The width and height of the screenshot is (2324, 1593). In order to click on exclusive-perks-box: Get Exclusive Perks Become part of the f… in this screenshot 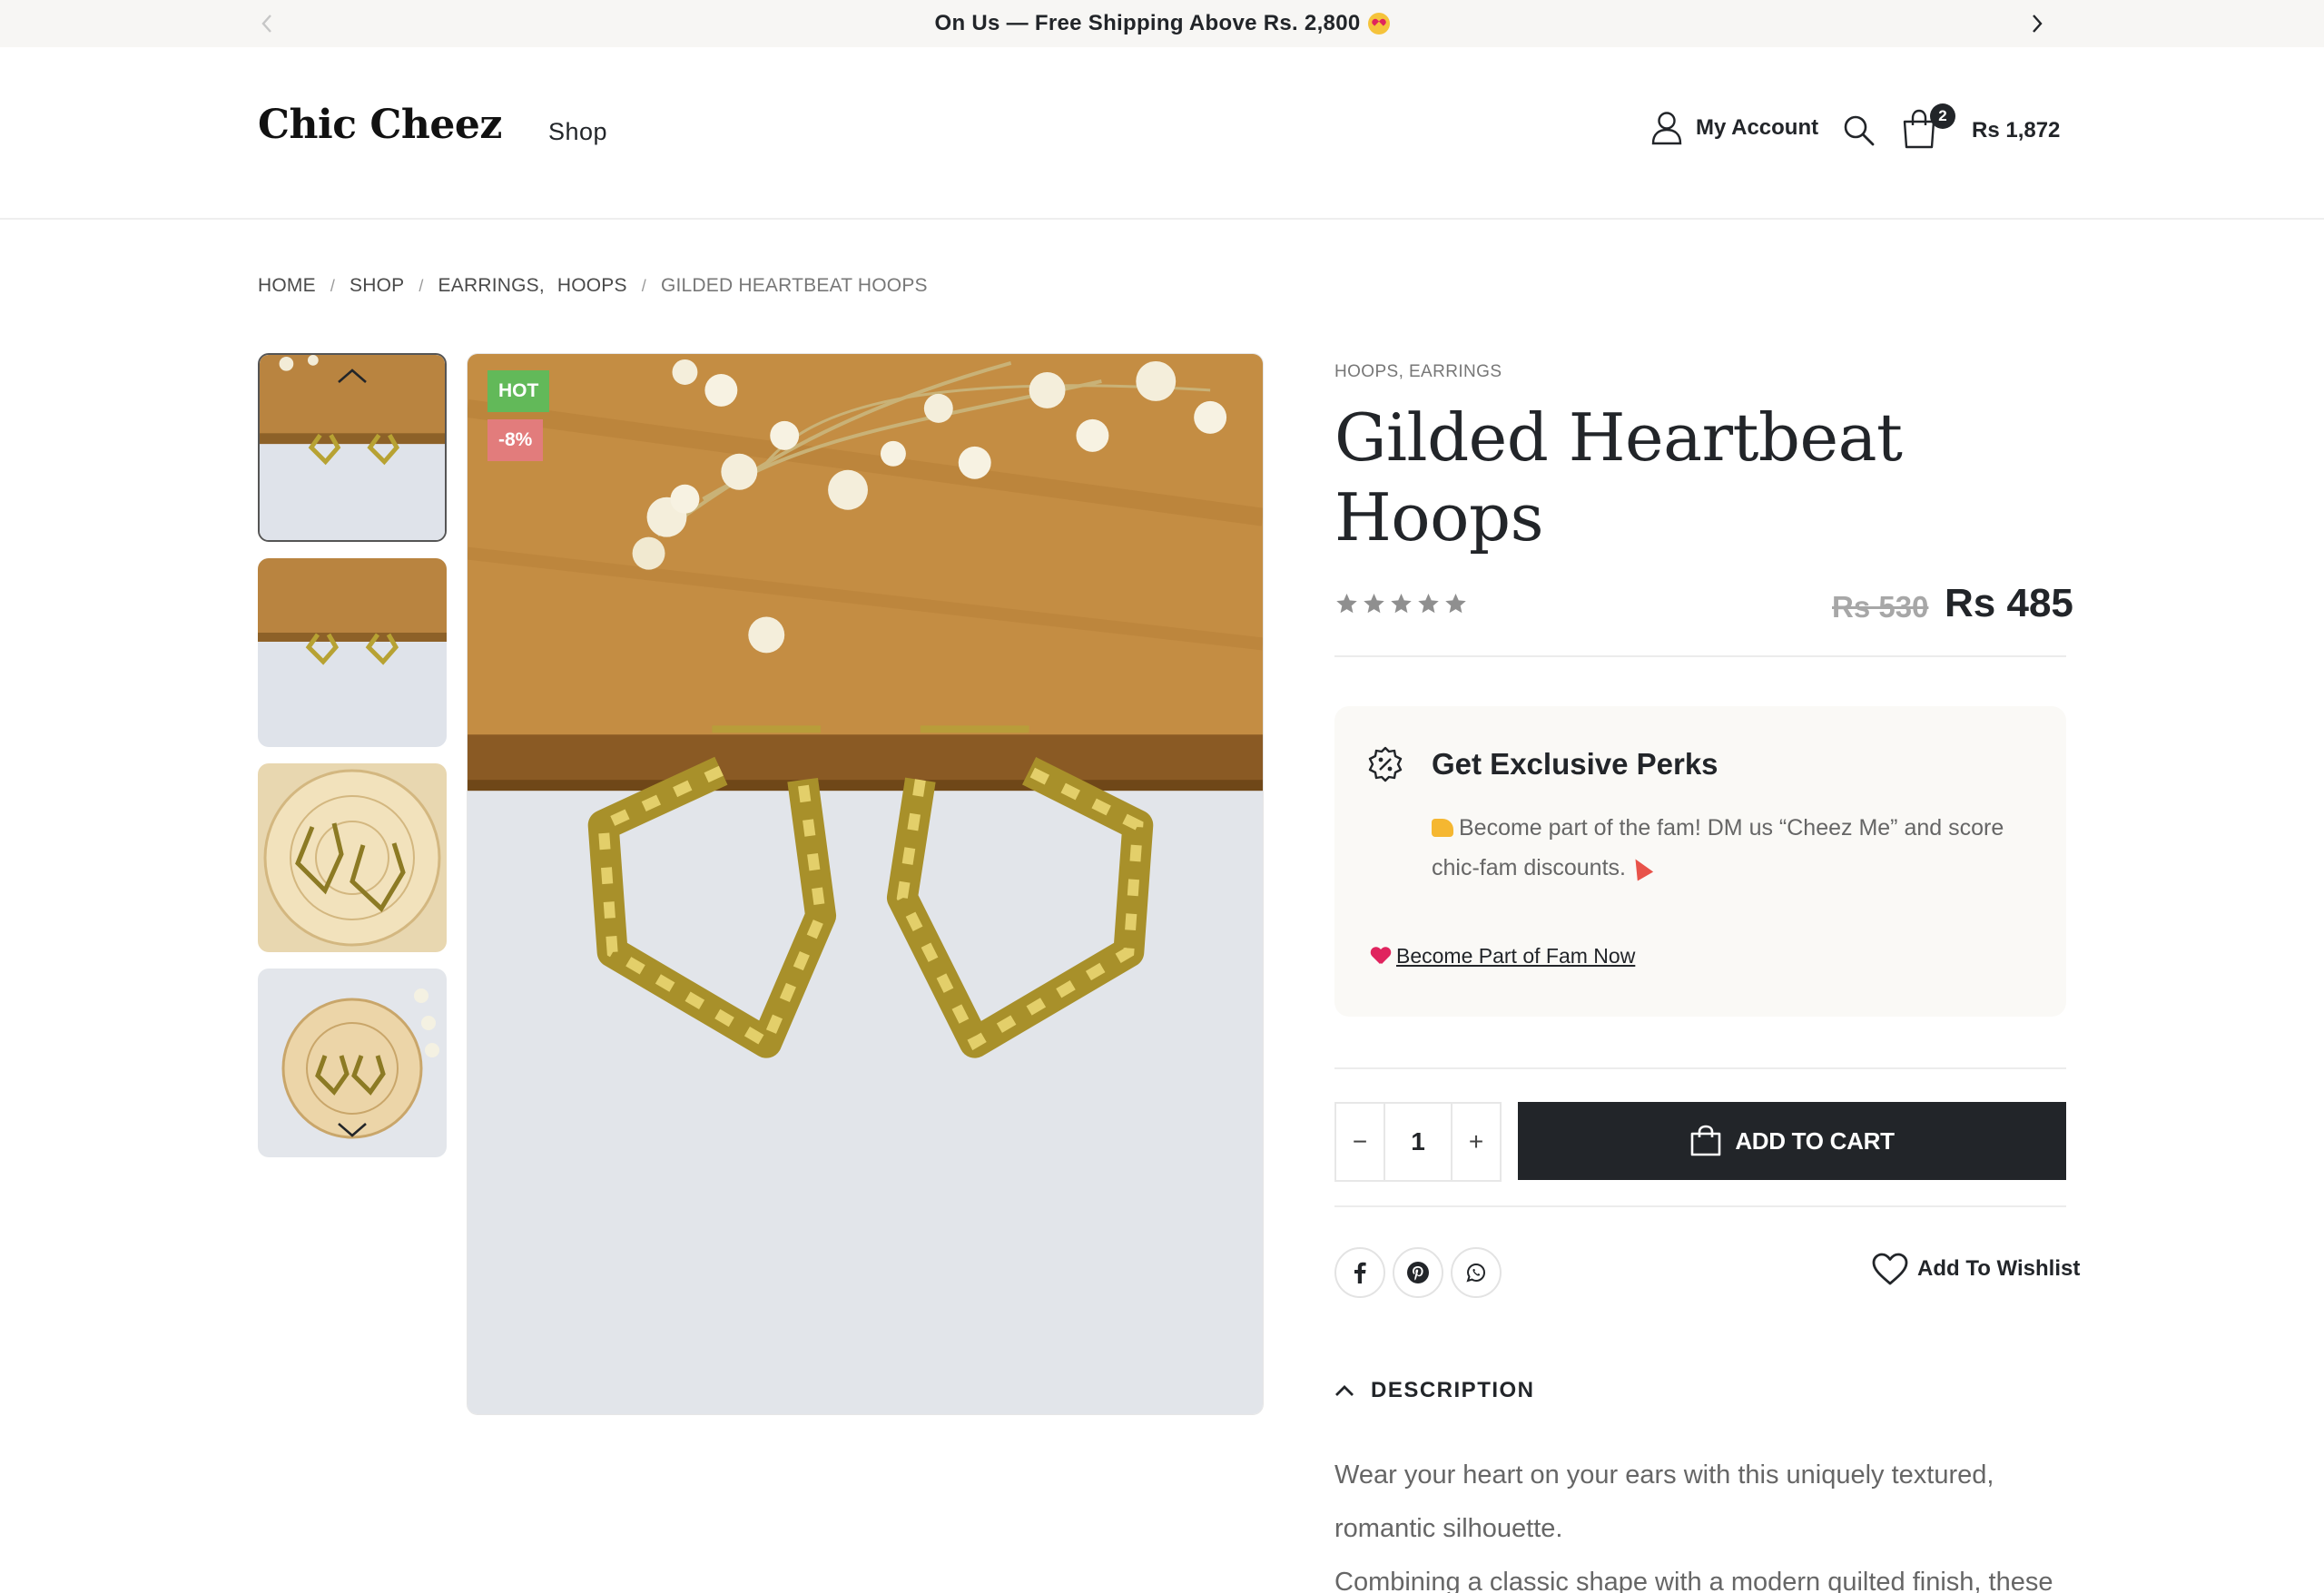, I will do `click(1700, 861)`.